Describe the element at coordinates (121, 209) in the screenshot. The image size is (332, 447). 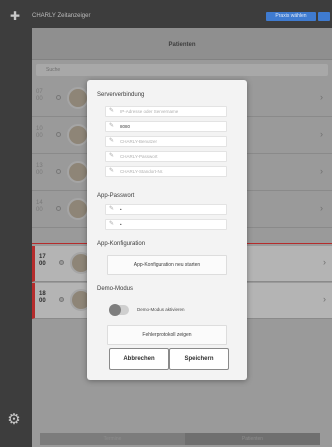
I see `app-password-value: •` at that location.